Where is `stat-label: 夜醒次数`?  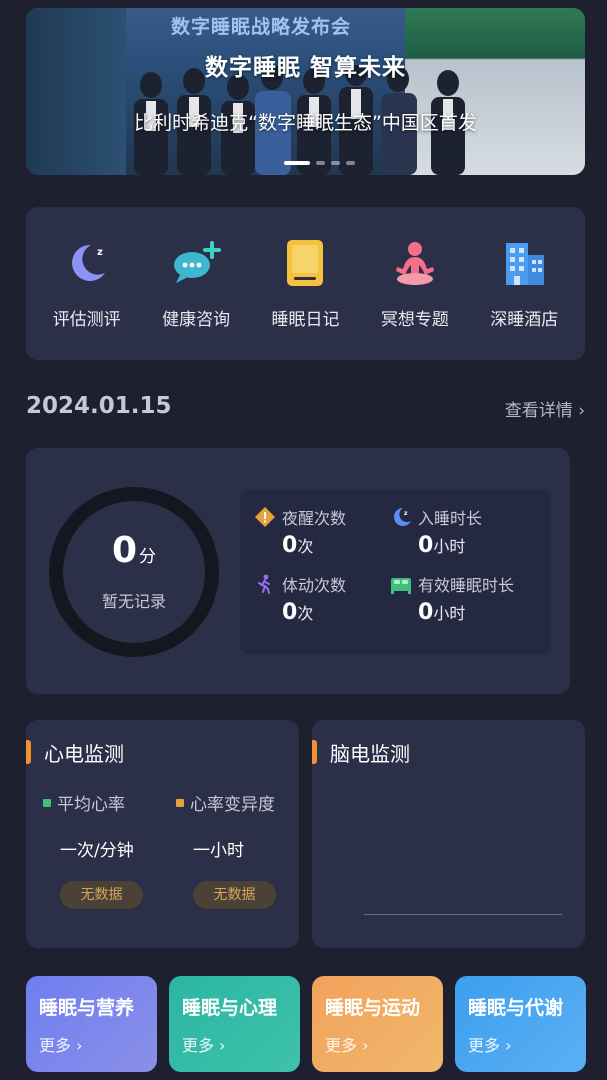
stat-label: 夜醒次数 is located at coordinates (314, 518).